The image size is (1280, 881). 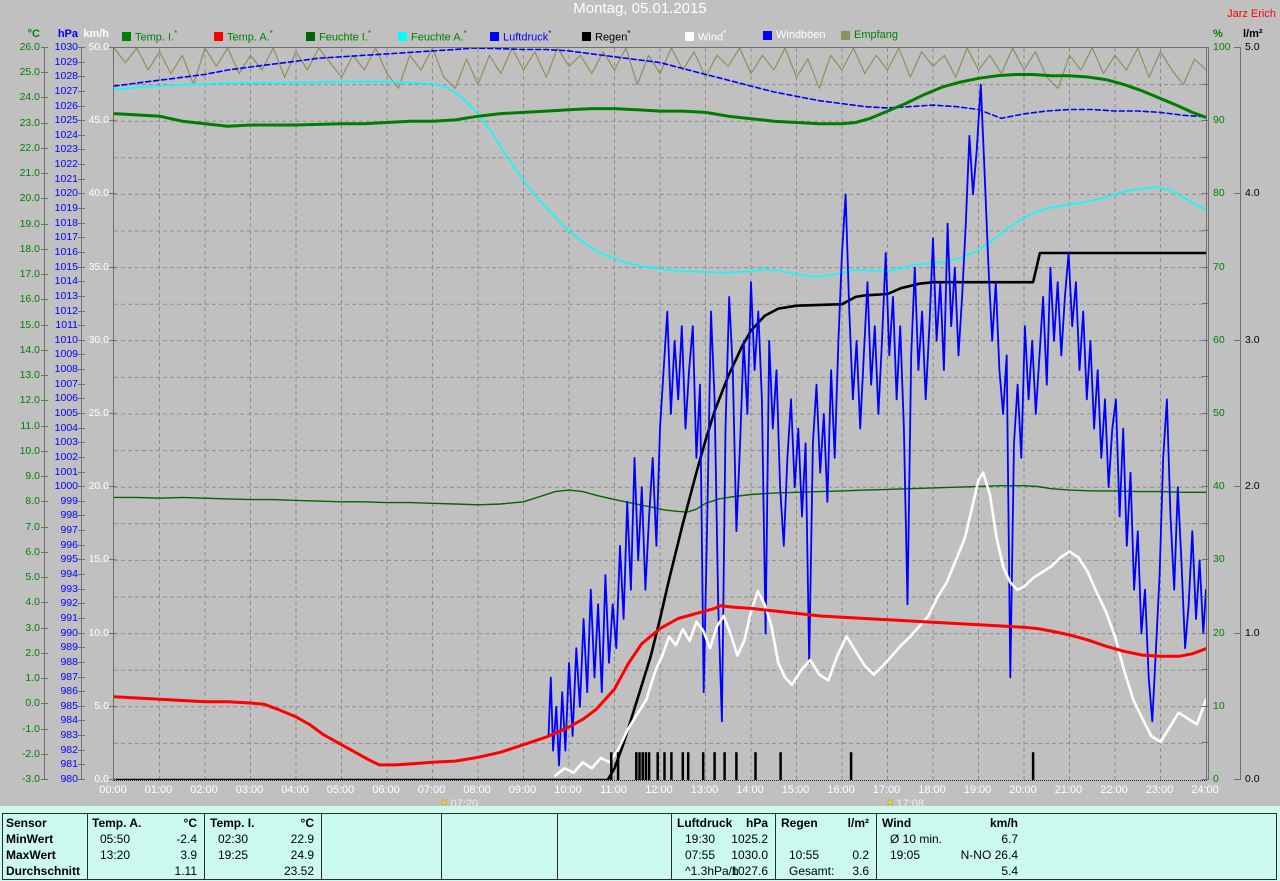 I want to click on temp-ticks-label: 1.0, so click(x=32, y=678).